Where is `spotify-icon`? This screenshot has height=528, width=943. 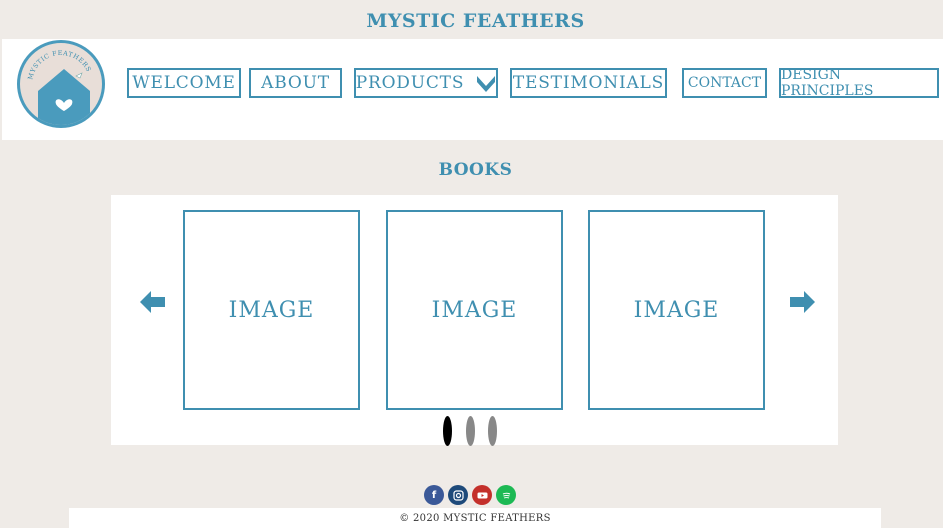 spotify-icon is located at coordinates (506, 495).